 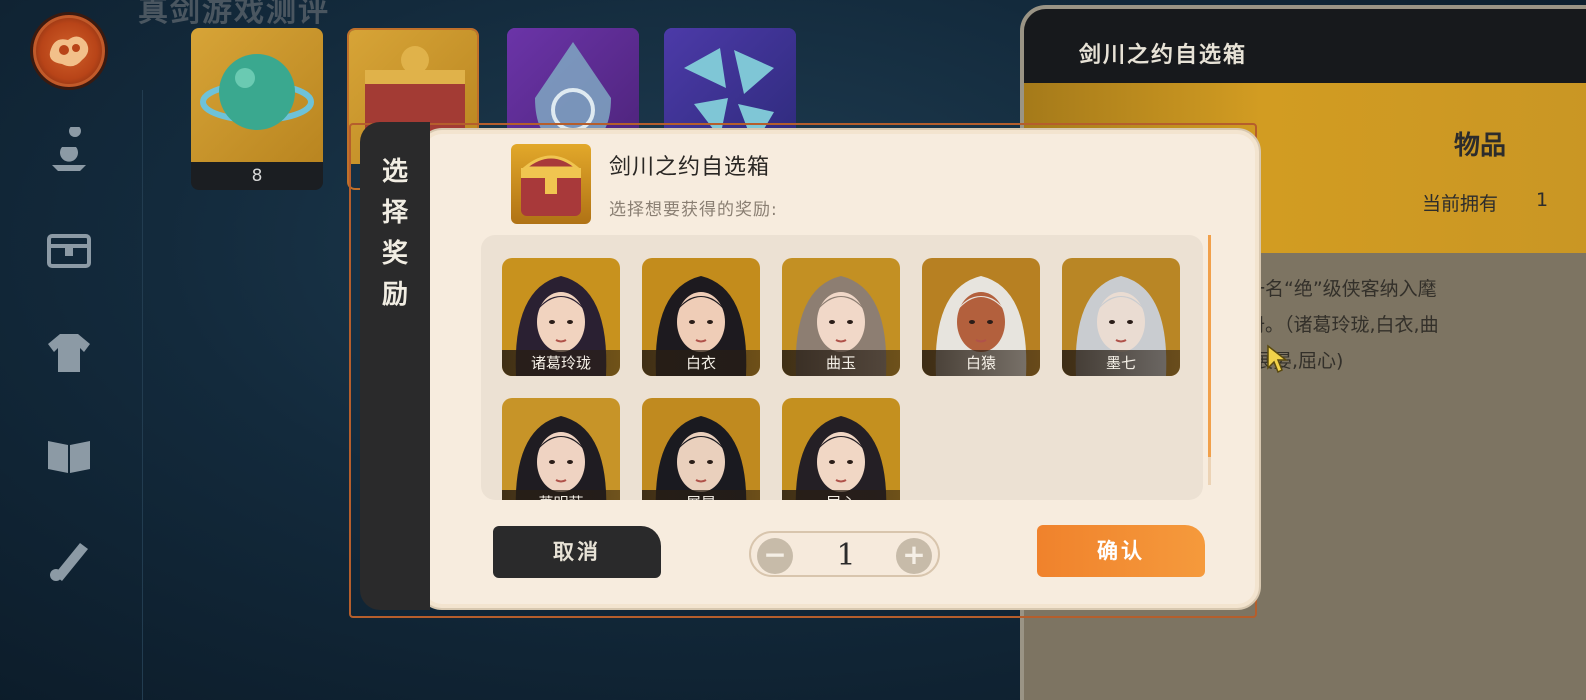 I want to click on hero-name: 曲玉, so click(x=841, y=363).